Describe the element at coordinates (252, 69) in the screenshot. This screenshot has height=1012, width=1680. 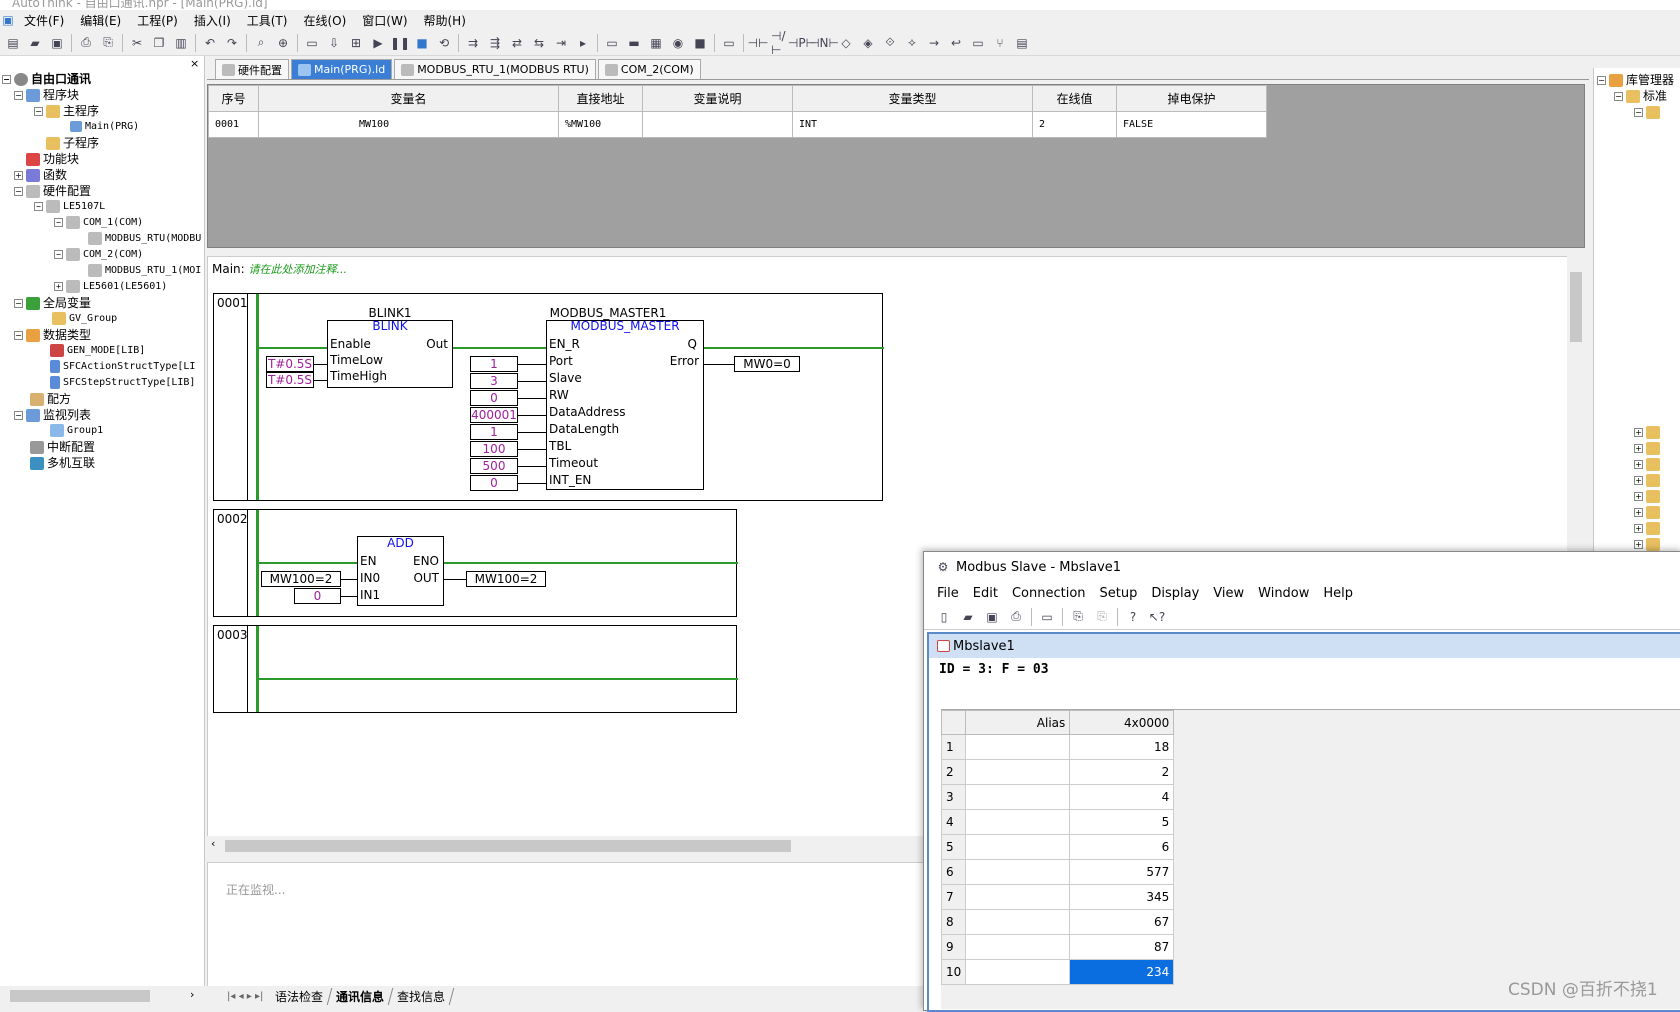
I see `tab-hw-config: 硬件配置` at that location.